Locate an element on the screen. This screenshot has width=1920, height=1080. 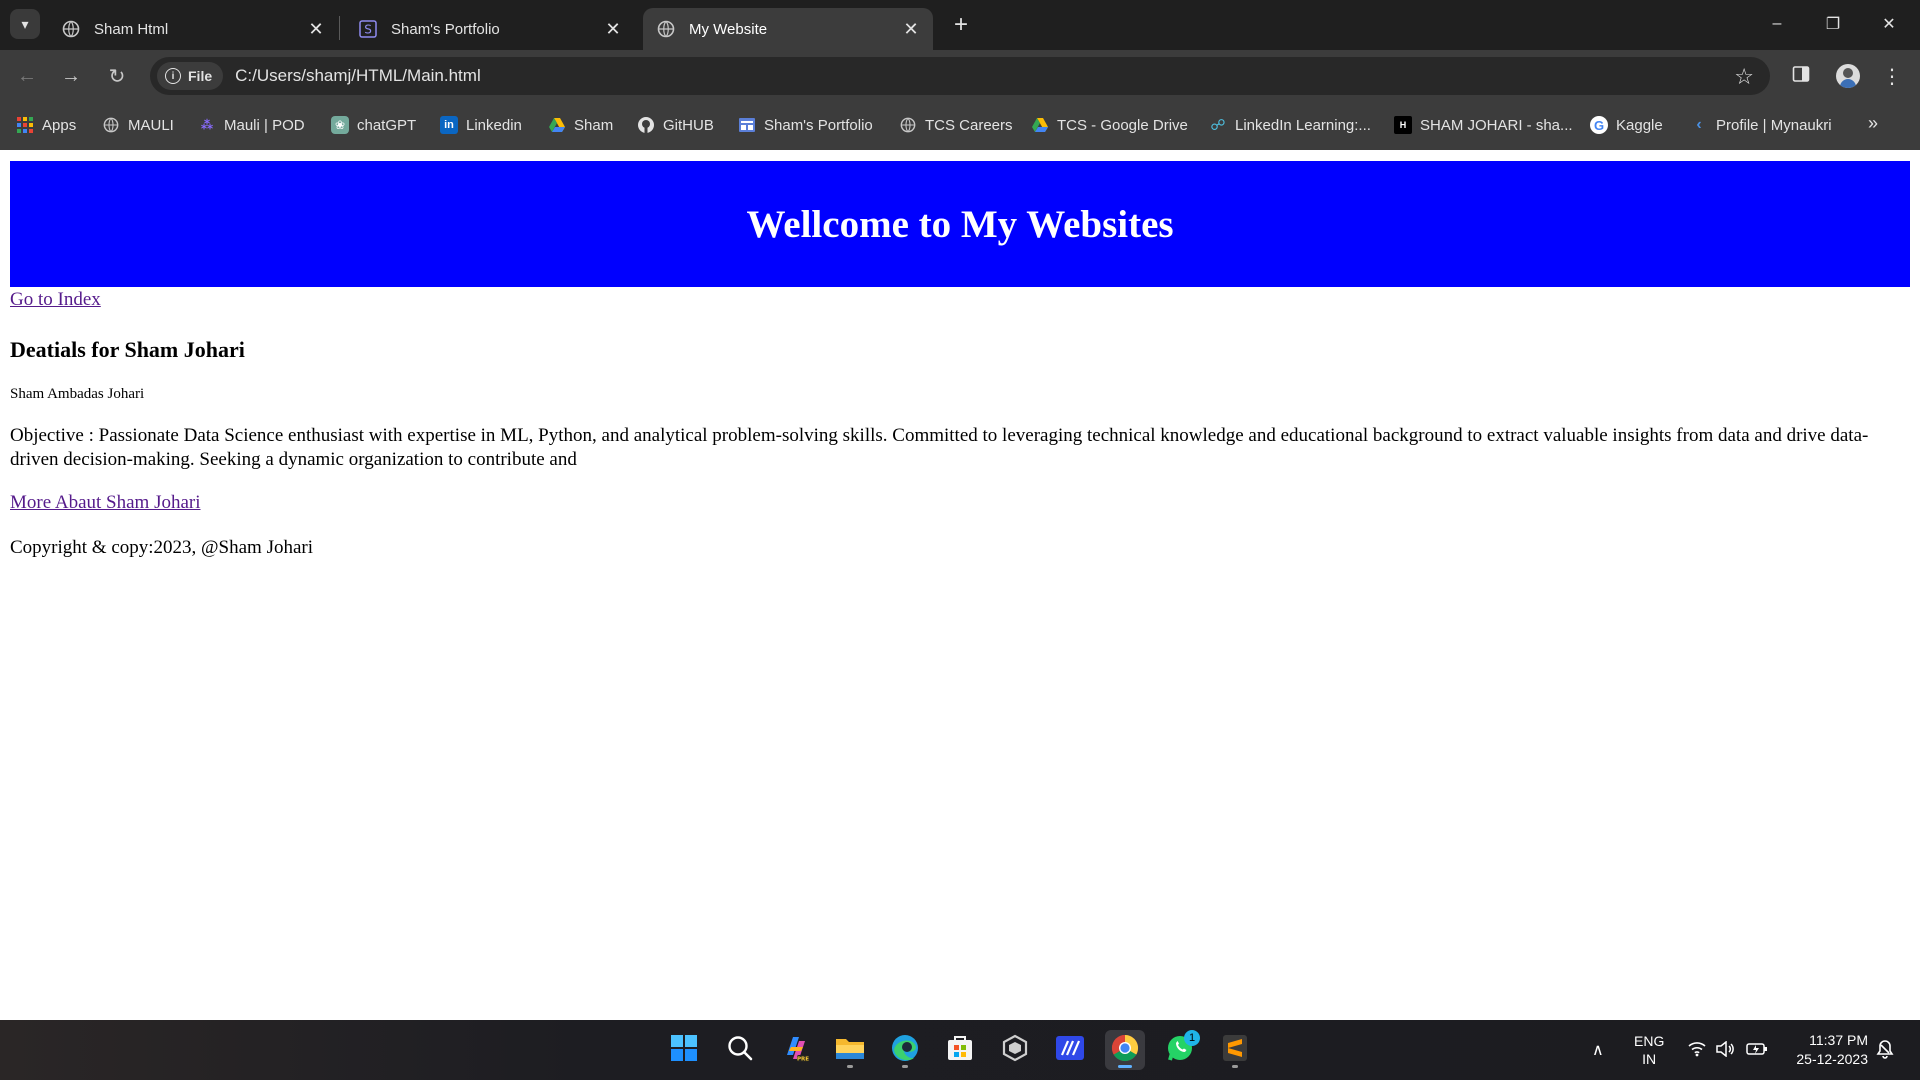
battery-button is located at coordinates (1757, 1050).